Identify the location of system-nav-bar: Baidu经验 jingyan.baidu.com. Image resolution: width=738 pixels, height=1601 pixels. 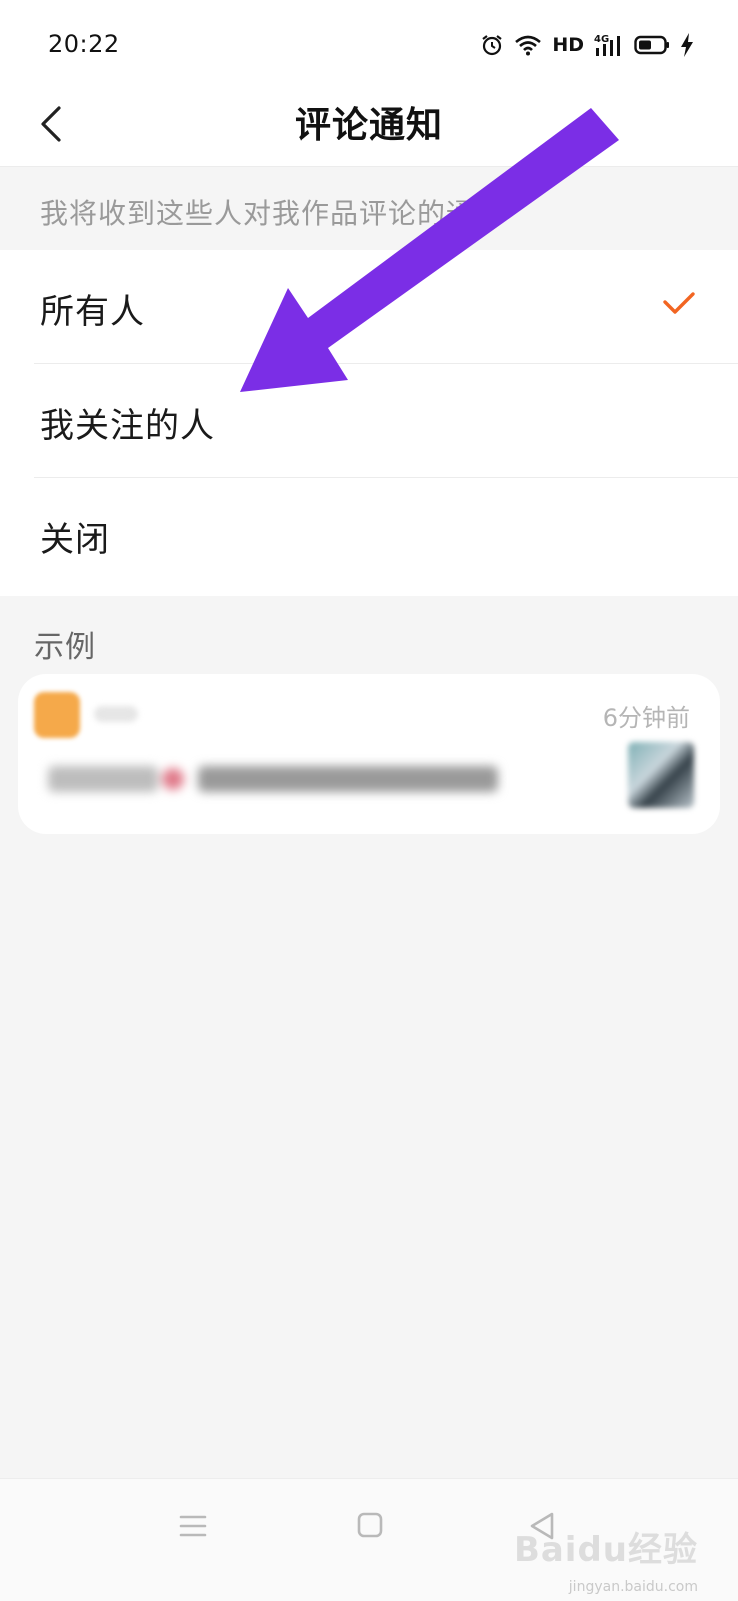
(369, 1539).